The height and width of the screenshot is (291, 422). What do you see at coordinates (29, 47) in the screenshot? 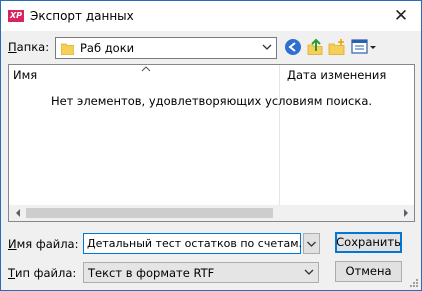
I see `folder-label: Папка:` at bounding box center [29, 47].